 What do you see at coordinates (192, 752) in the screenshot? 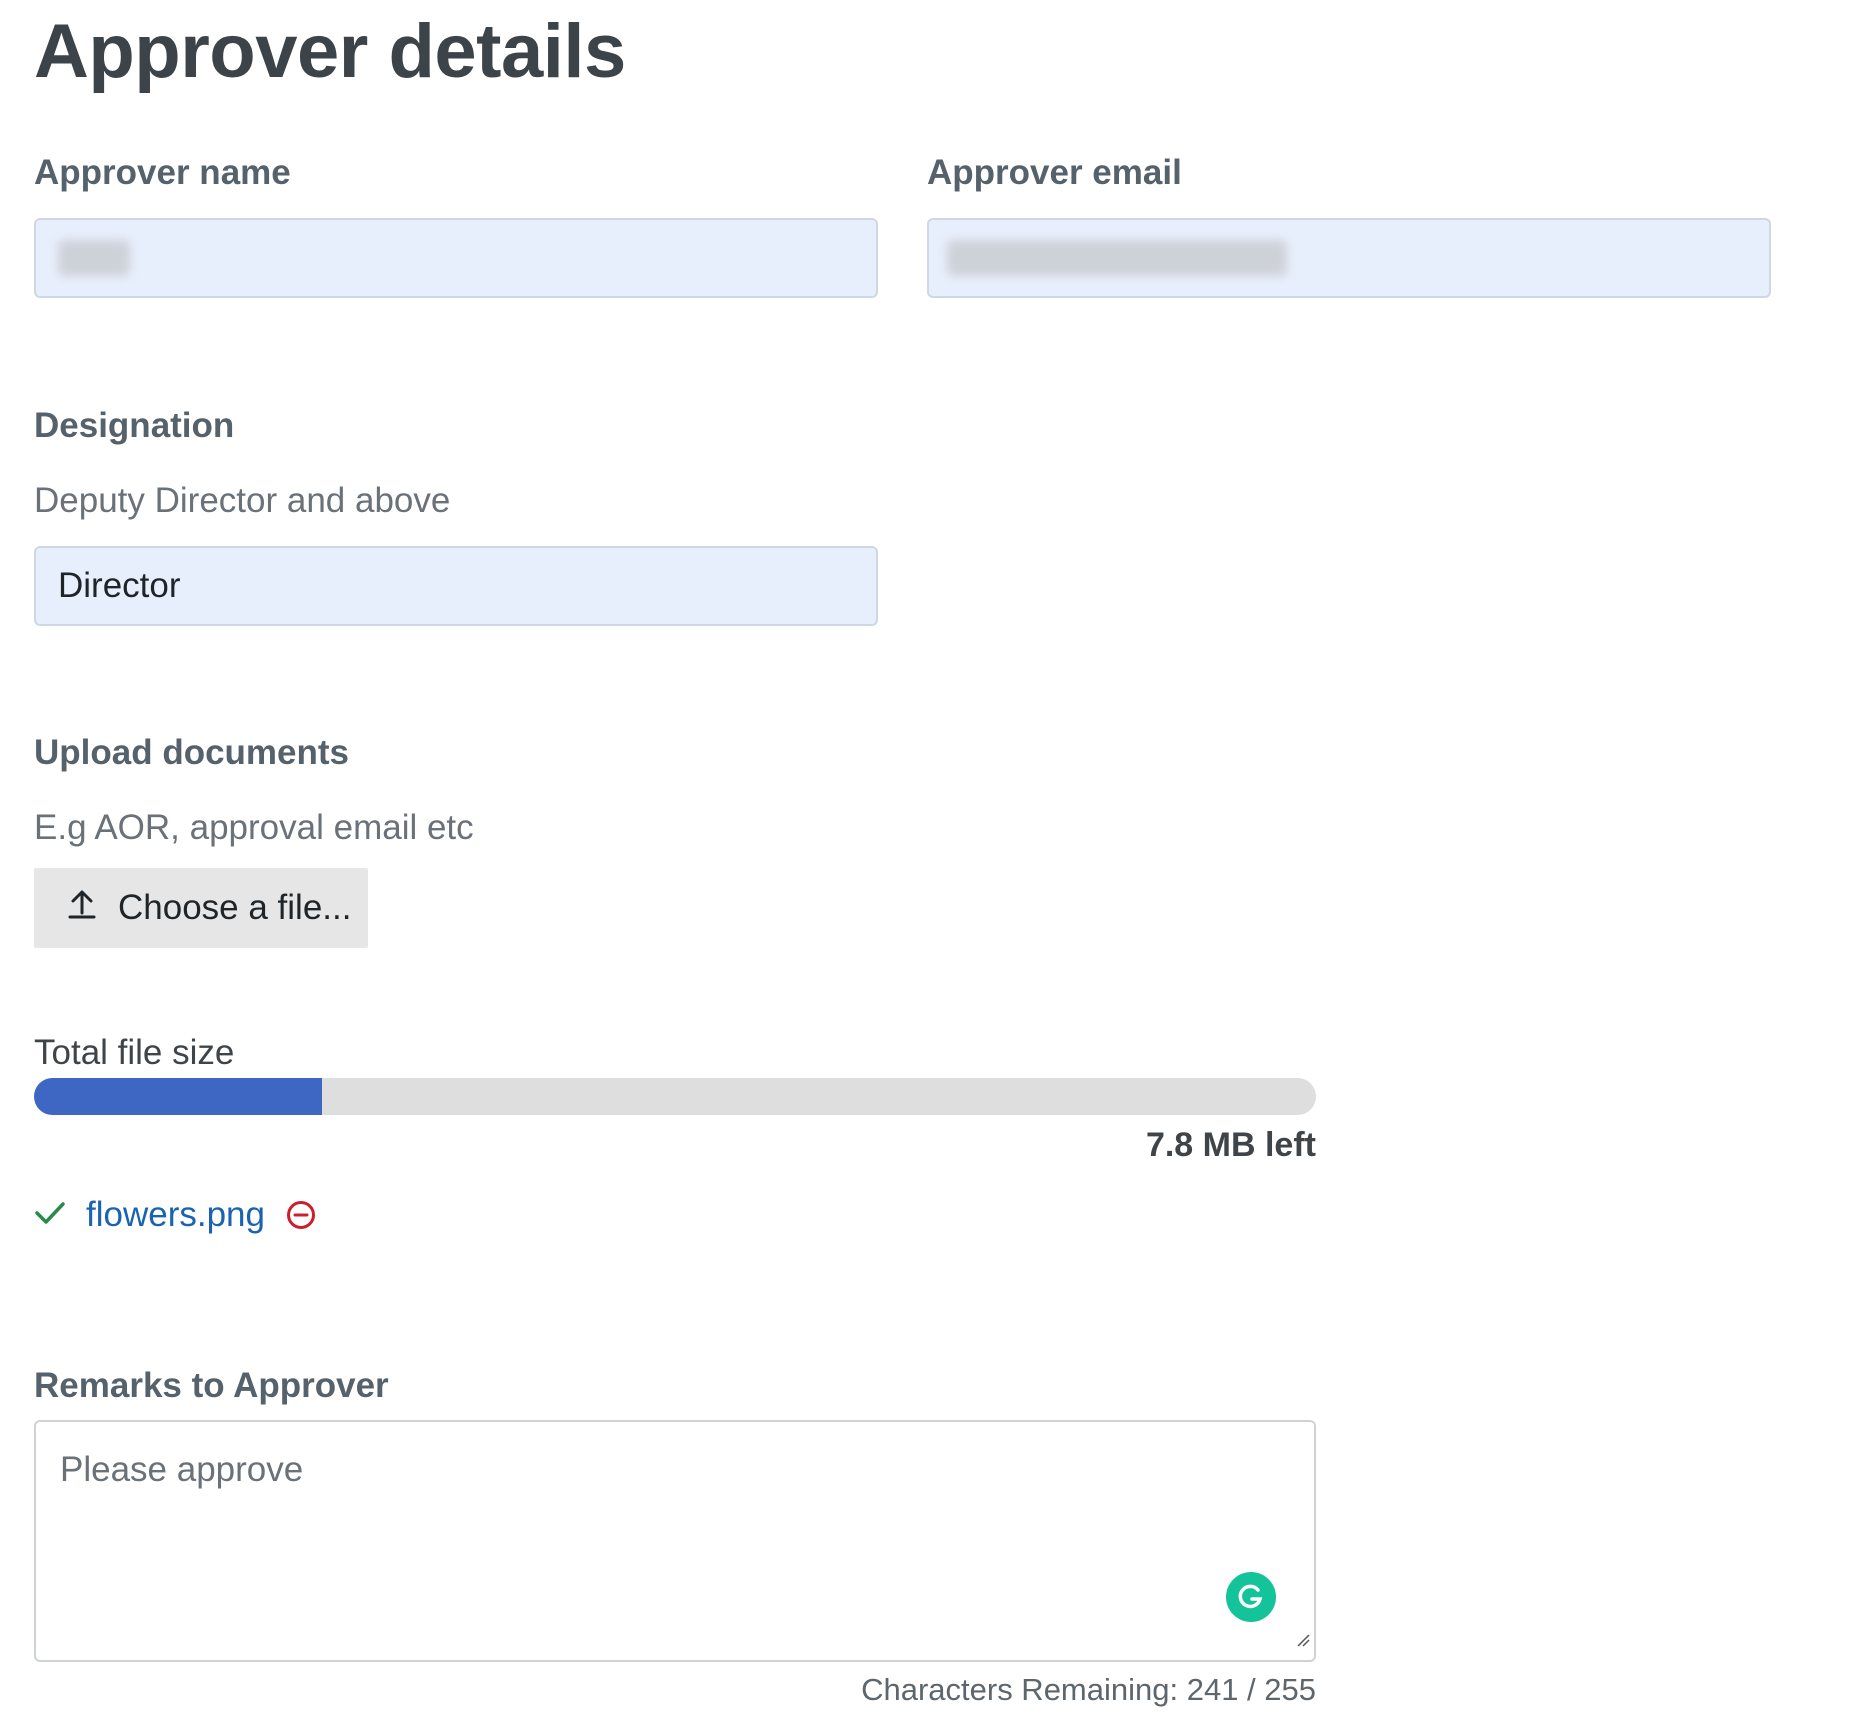
I see `upload-documents-label: Upload documents` at bounding box center [192, 752].